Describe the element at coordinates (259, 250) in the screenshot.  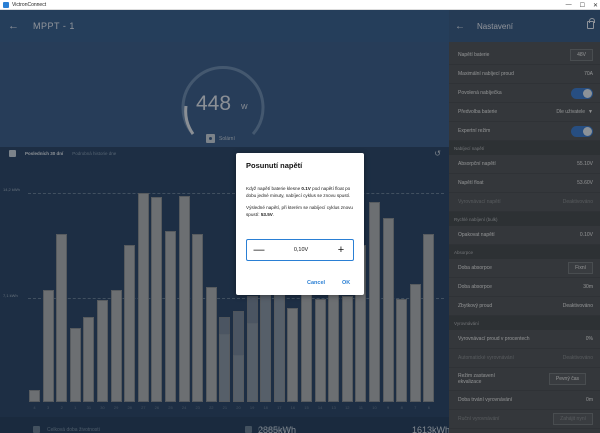
I see `minus-icon: —` at that location.